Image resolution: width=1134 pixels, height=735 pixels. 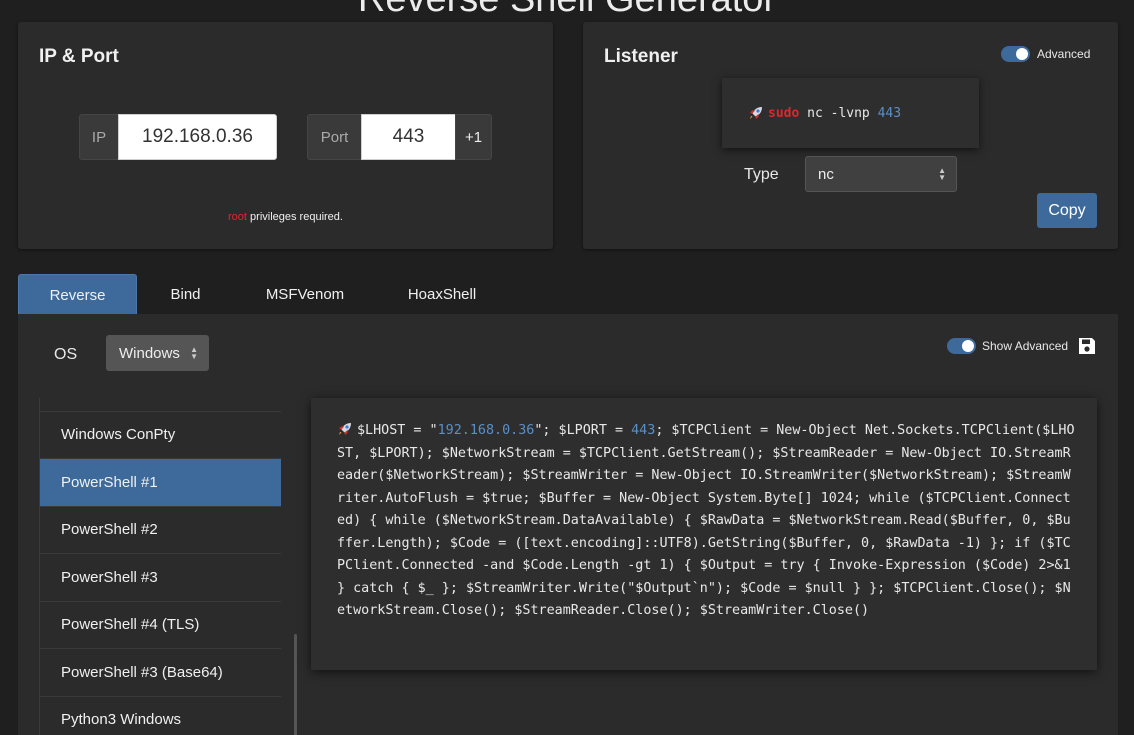 I want to click on advanced-label: Advanced, so click(x=1064, y=54).